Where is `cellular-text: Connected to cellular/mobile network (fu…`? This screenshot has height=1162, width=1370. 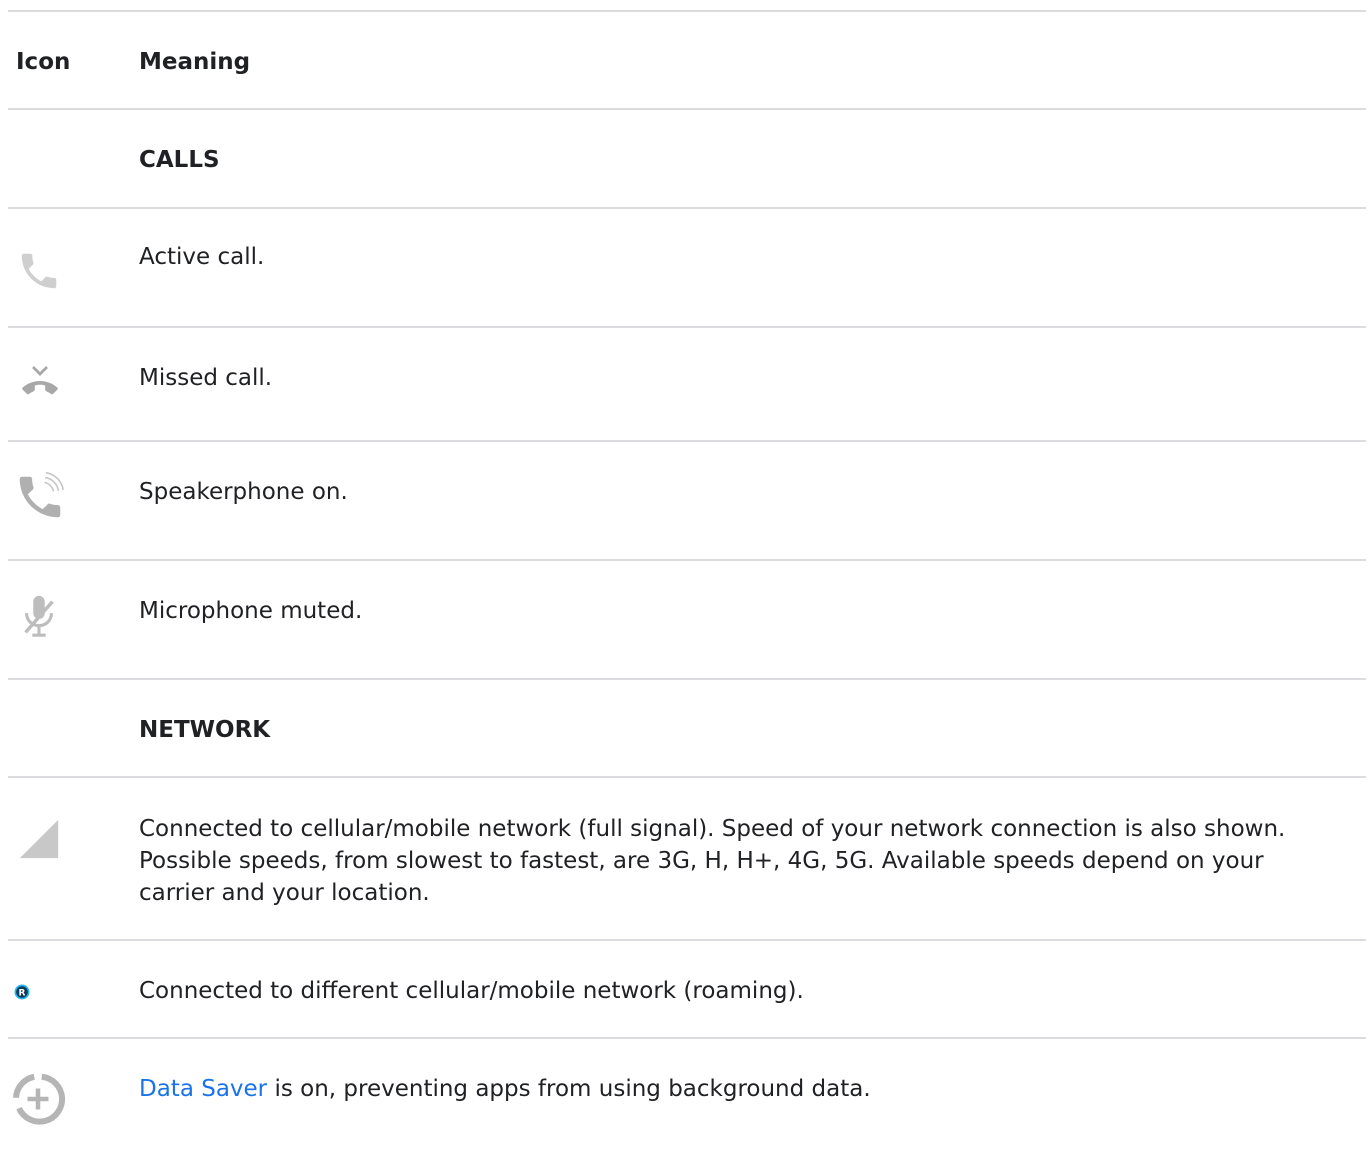 cellular-text: Connected to cellular/mobile network (fu… is located at coordinates (712, 861).